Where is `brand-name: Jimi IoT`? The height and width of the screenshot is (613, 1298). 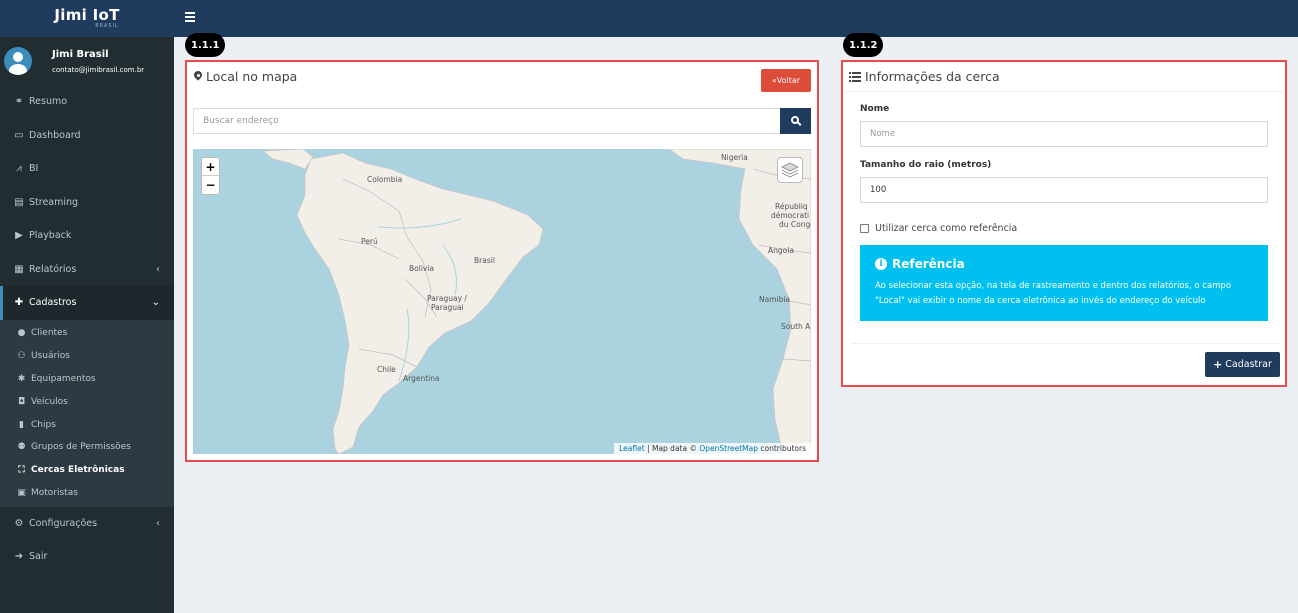 brand-name: Jimi IoT is located at coordinates (87, 15).